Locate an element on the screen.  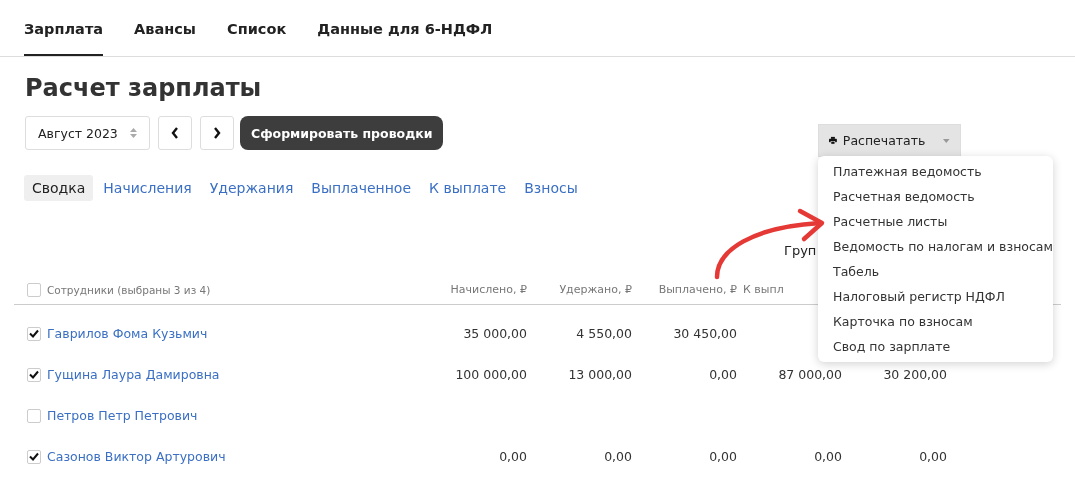
table-cell-text: 100 000,00 is located at coordinates (490, 374).